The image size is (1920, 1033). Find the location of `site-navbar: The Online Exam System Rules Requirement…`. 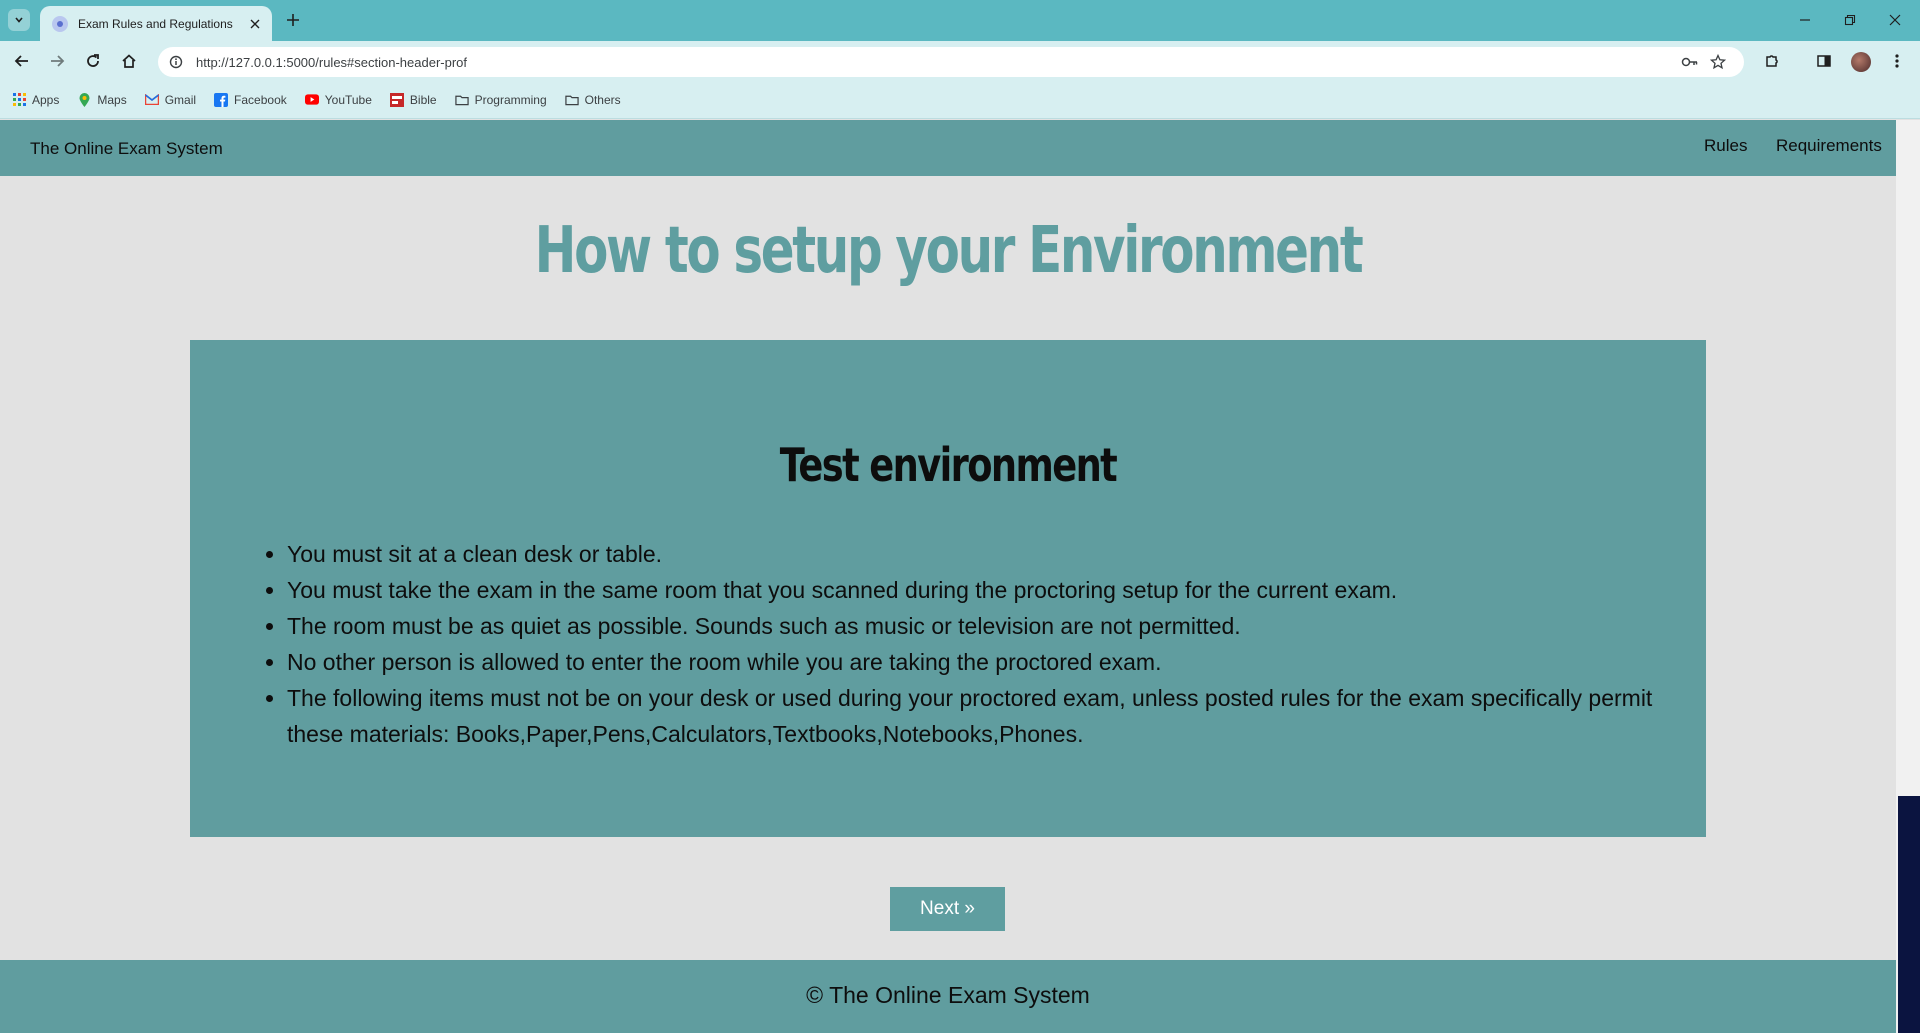

site-navbar: The Online Exam System Rules Requirement… is located at coordinates (948, 148).